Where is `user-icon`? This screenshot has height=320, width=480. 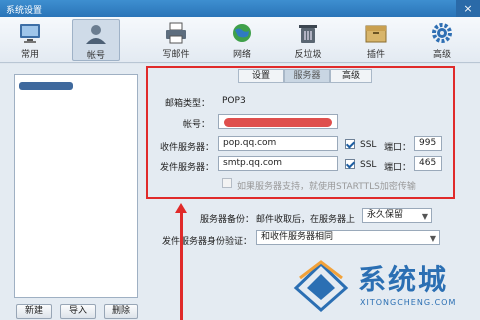 user-icon is located at coordinates (96, 34).